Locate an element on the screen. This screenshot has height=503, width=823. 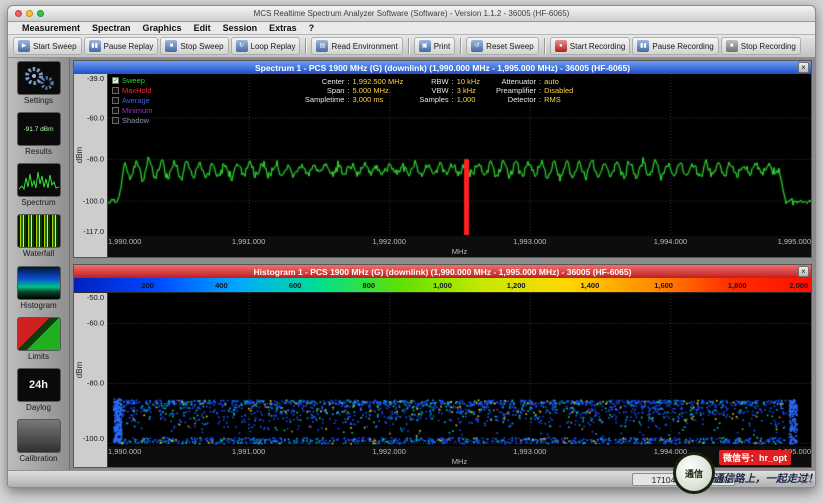
legend-checkbox-sweep is located at coordinates (115, 80).